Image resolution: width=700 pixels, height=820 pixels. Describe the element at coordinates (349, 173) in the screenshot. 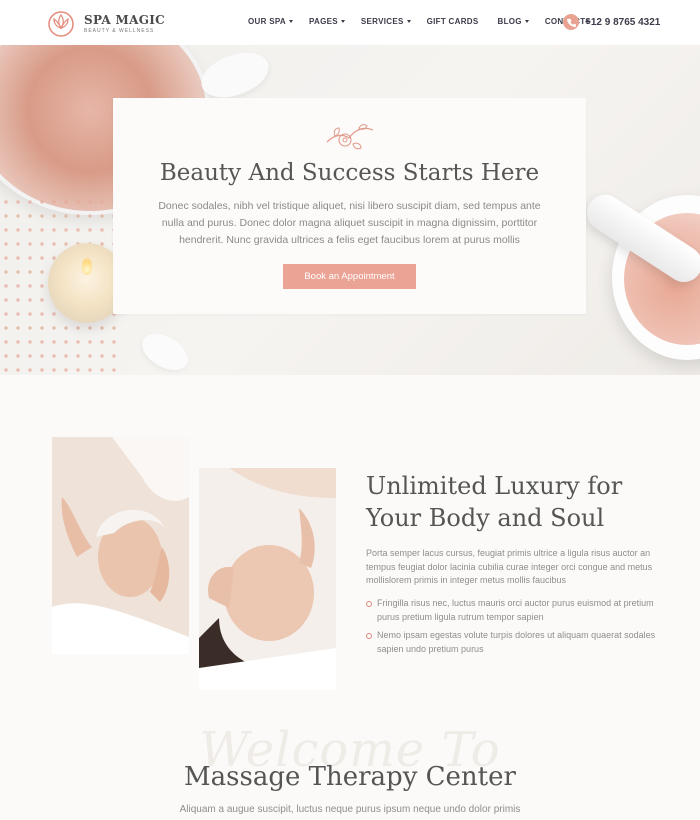

I see `hero-title: Beauty And Success Starts Here` at that location.